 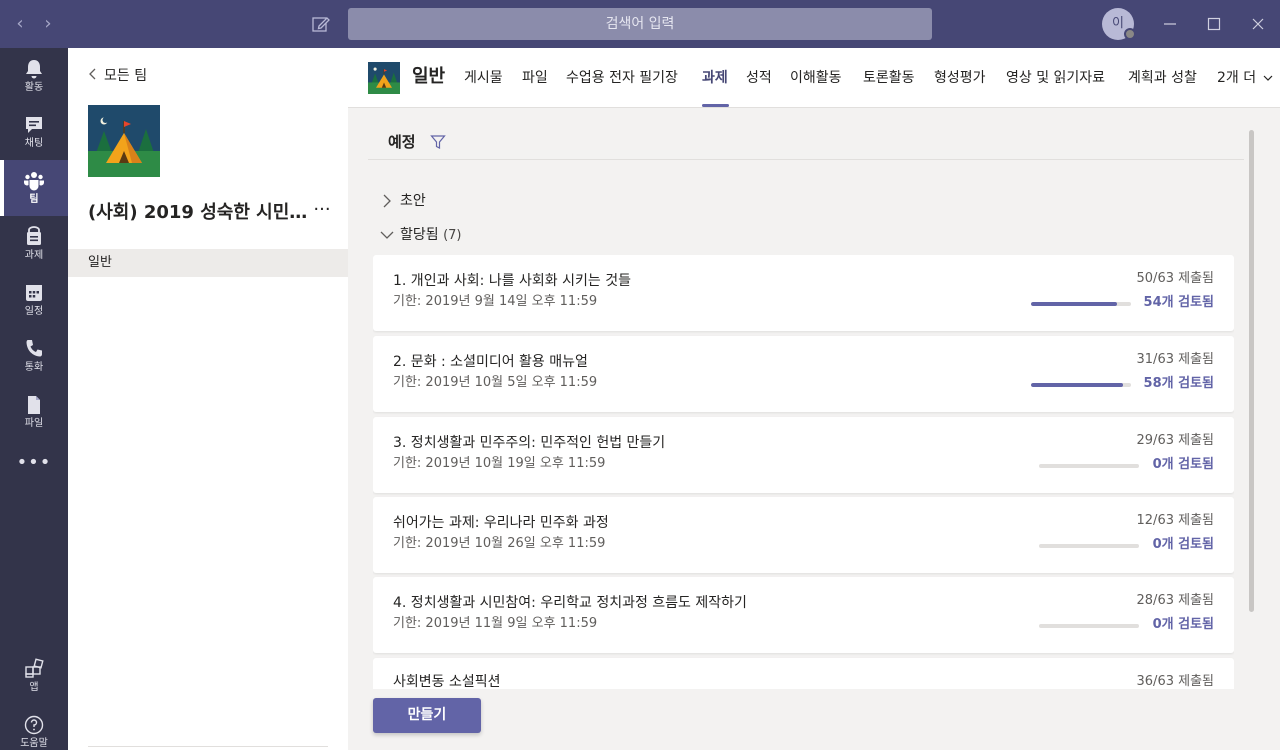 What do you see at coordinates (208, 263) in the screenshot?
I see `channel-item-general: 일반` at bounding box center [208, 263].